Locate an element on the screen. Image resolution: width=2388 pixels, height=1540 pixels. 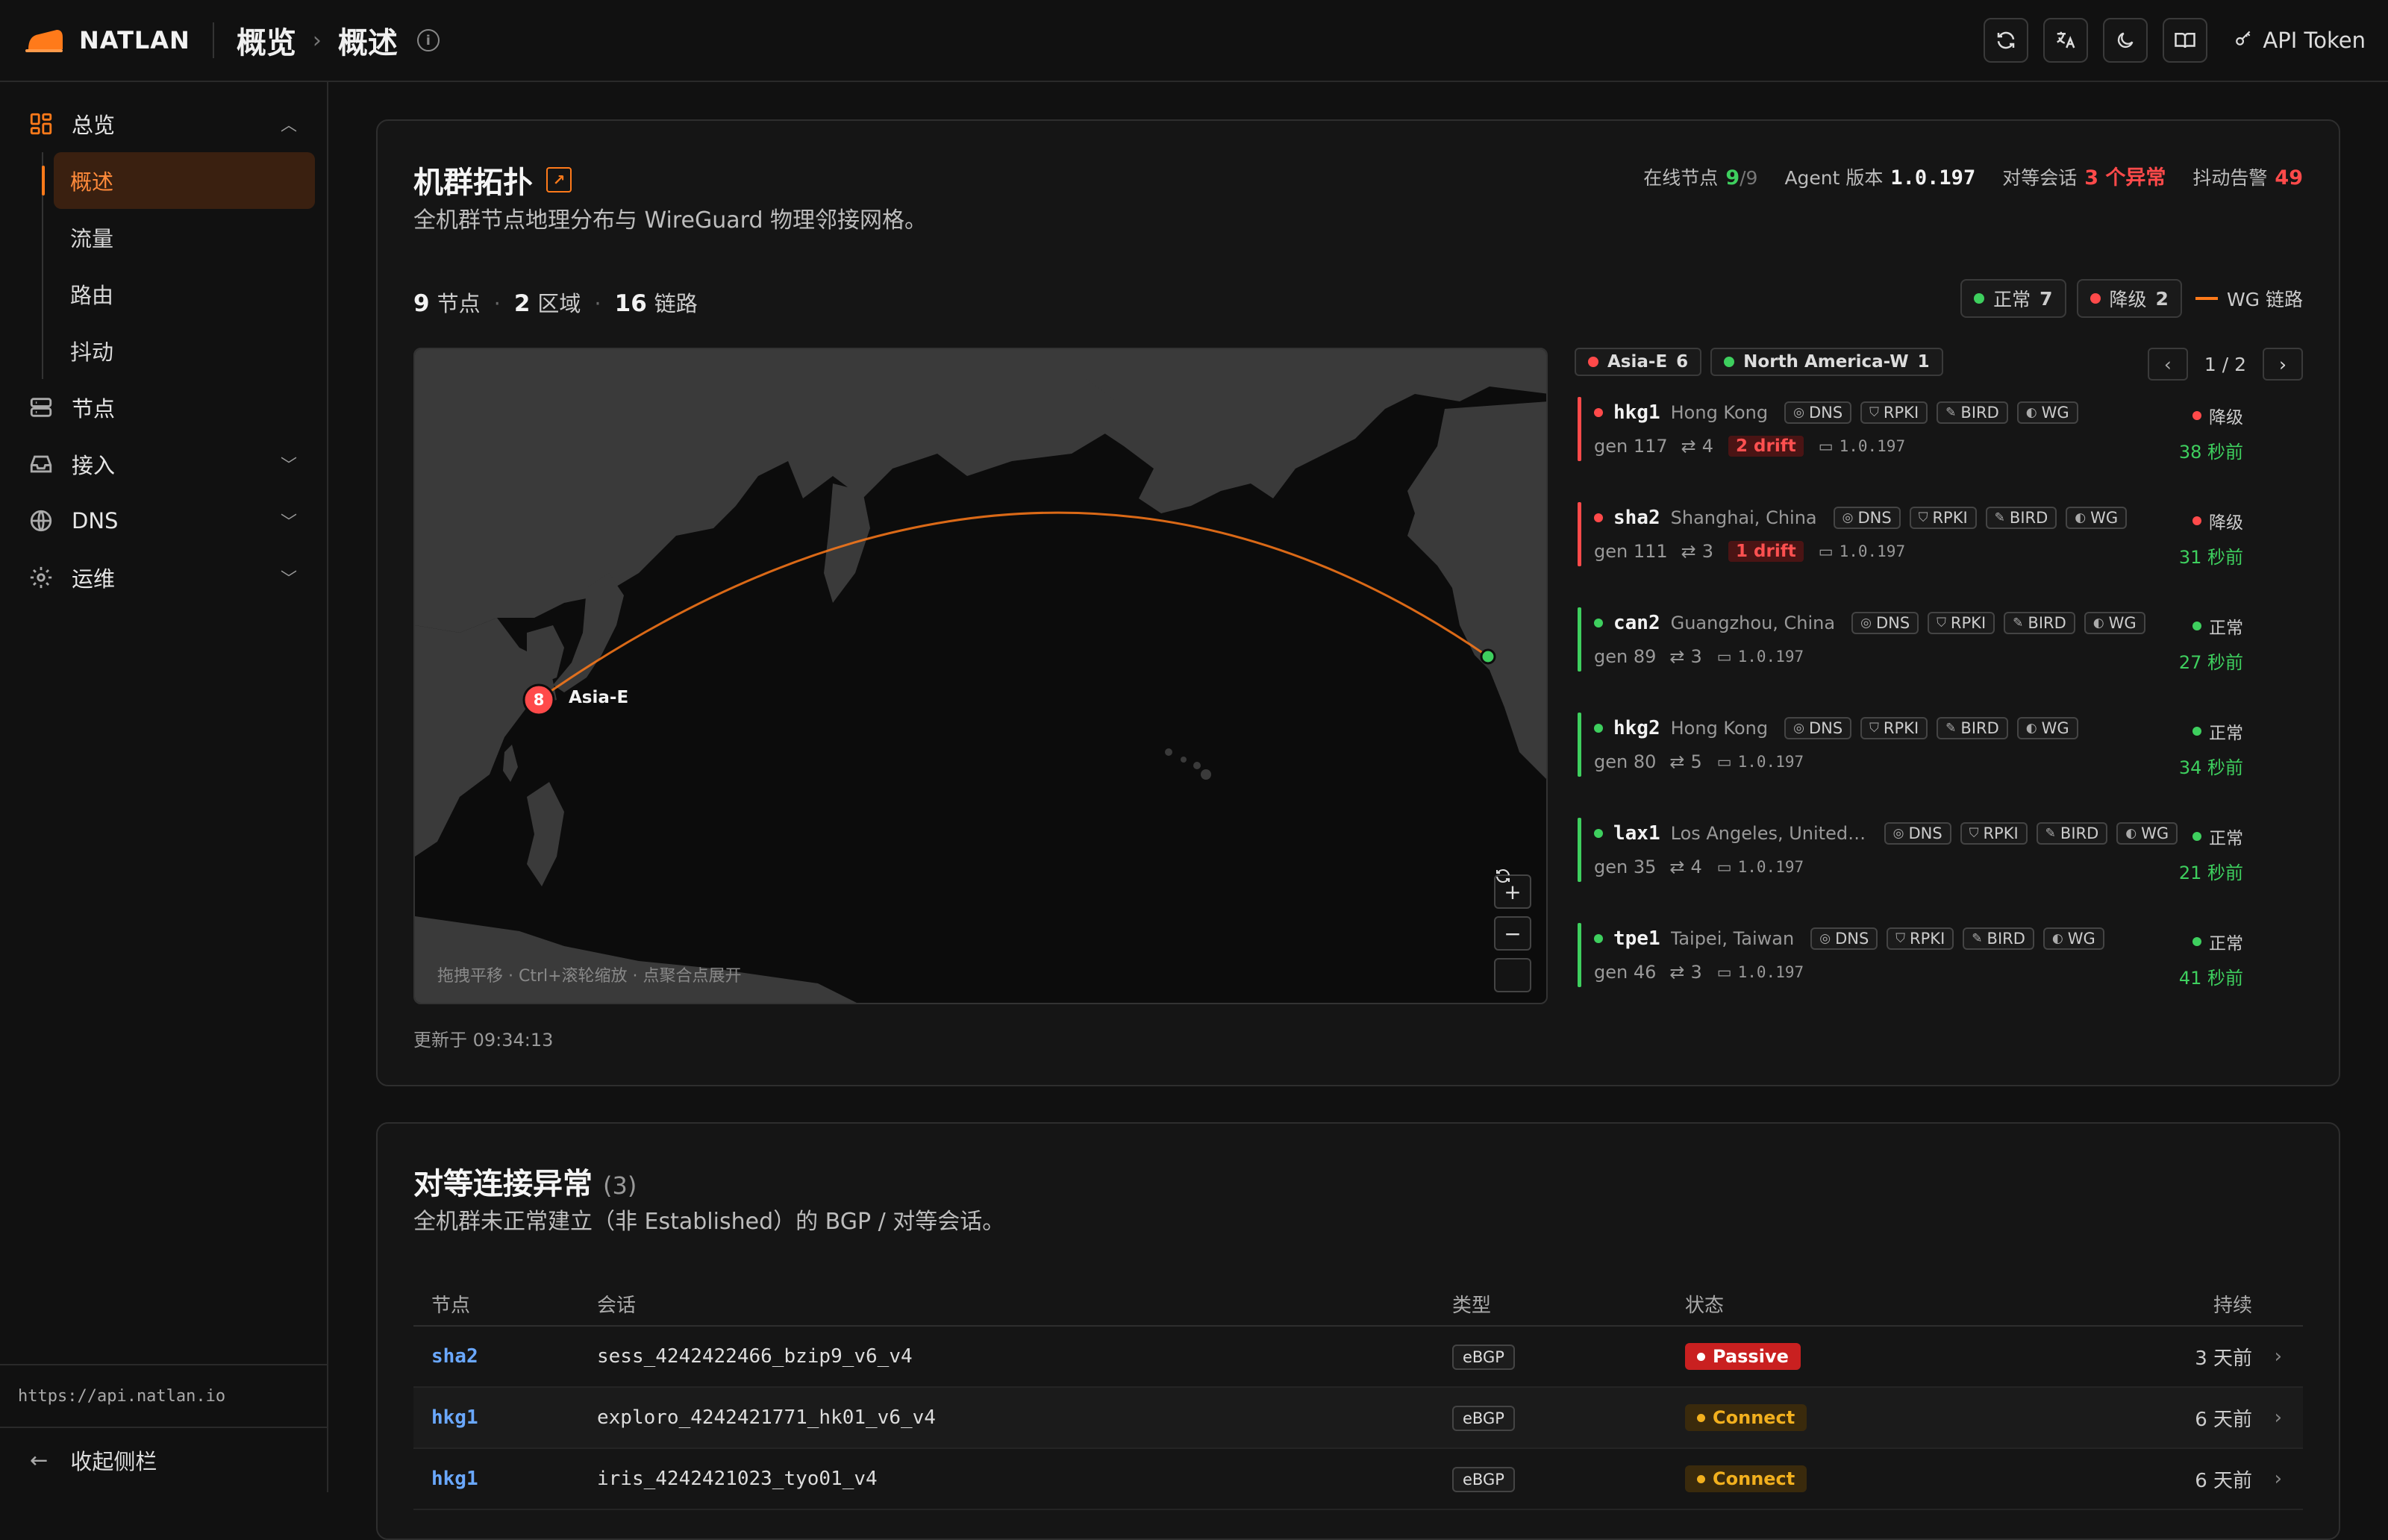
docs-button is located at coordinates (2186, 40).